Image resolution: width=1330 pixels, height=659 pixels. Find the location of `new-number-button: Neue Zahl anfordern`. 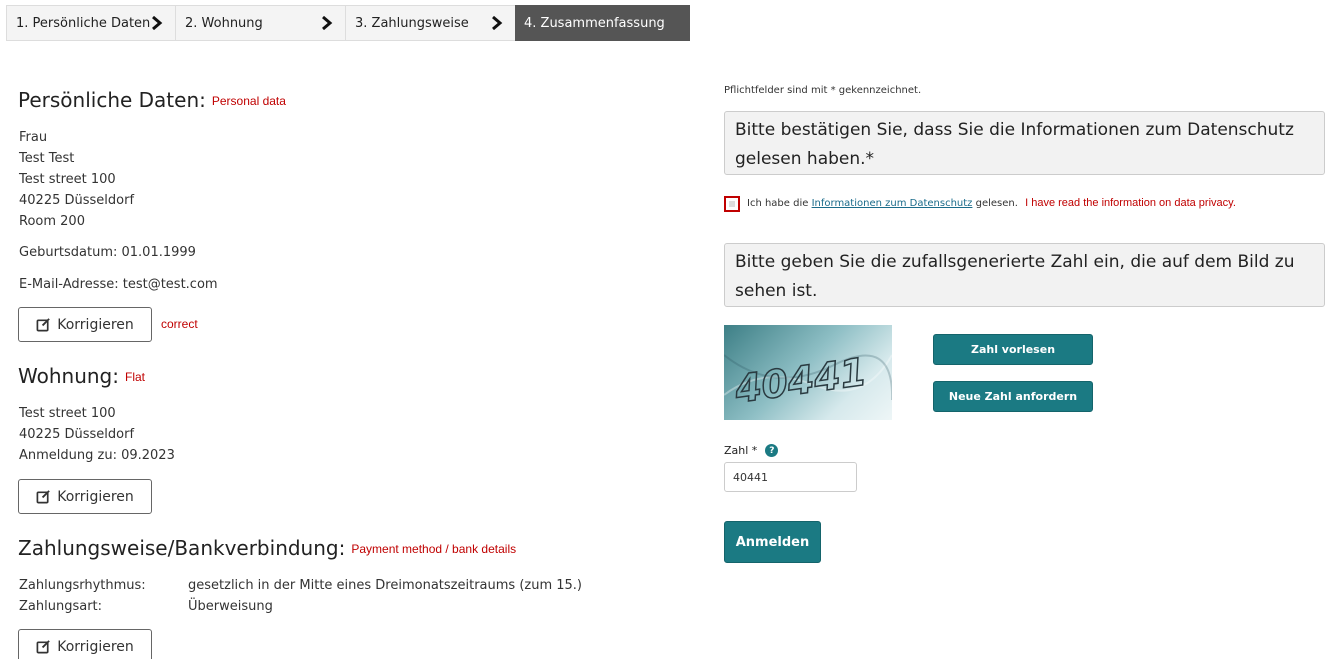

new-number-button: Neue Zahl anfordern is located at coordinates (1013, 396).